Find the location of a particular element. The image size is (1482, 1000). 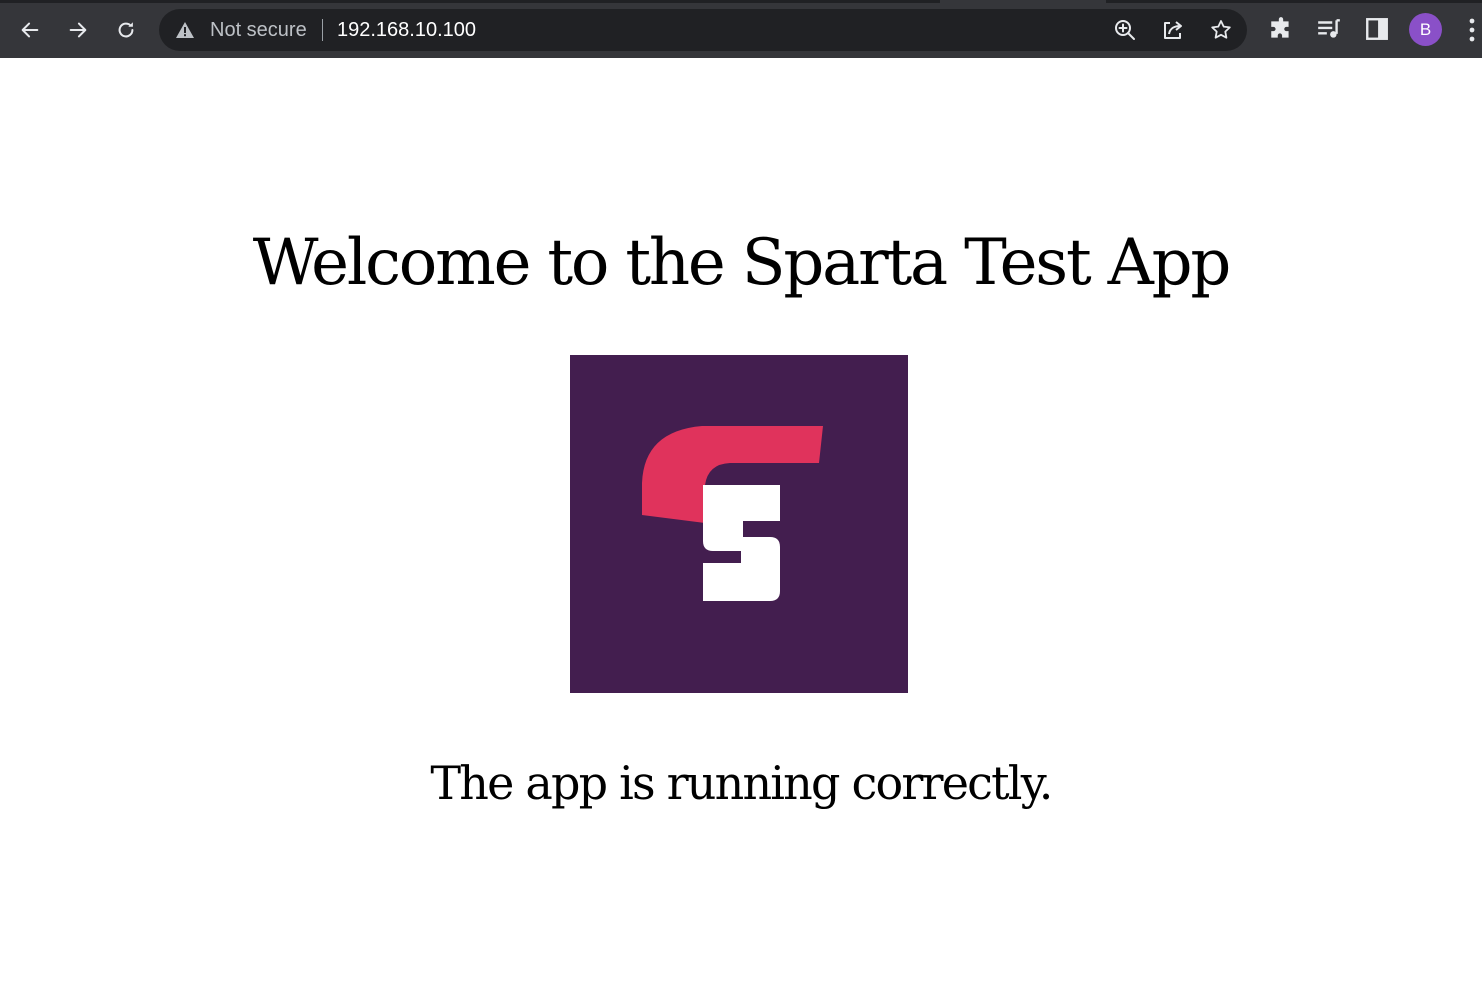

address-bar: Not secure 192.168.10.100 is located at coordinates (703, 30).